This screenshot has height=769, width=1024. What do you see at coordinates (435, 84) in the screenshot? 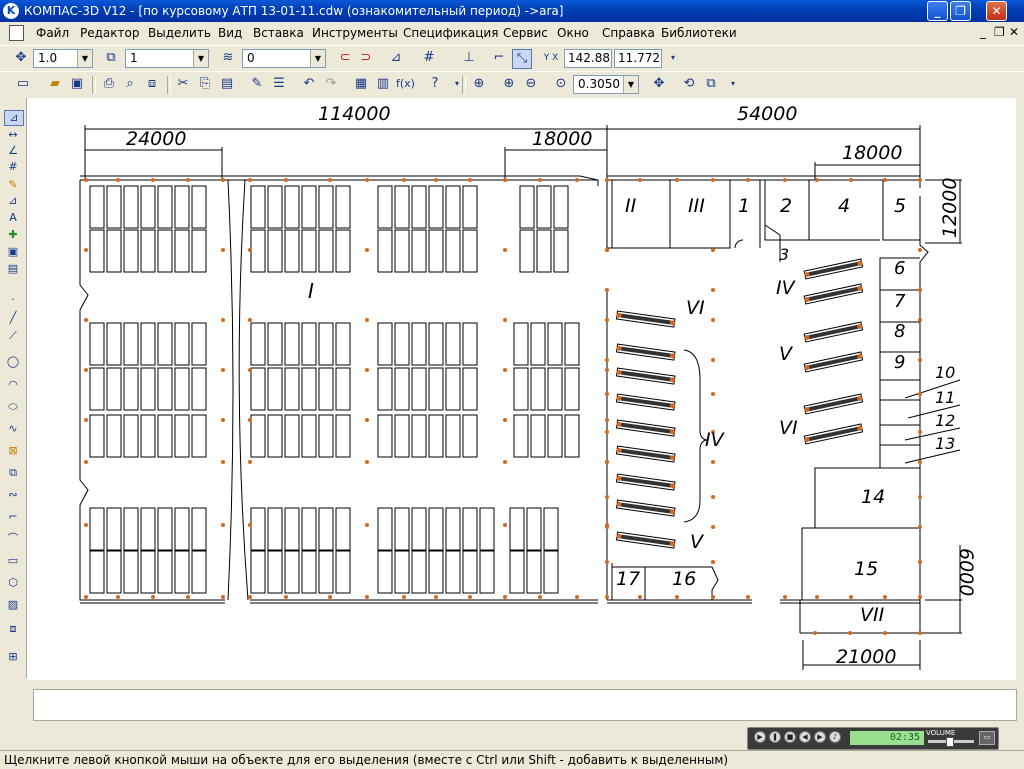
I see `help-cursor-icon: ?` at bounding box center [435, 84].